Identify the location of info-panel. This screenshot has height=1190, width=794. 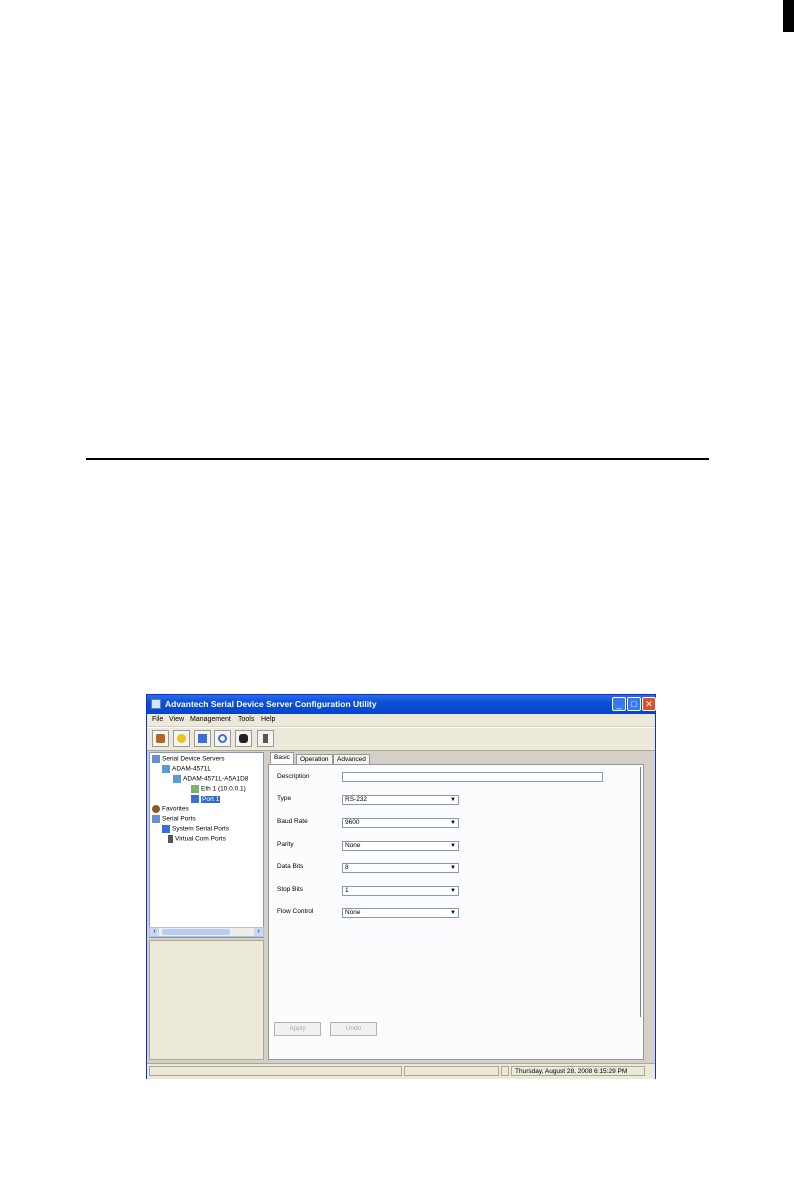
(206, 1000).